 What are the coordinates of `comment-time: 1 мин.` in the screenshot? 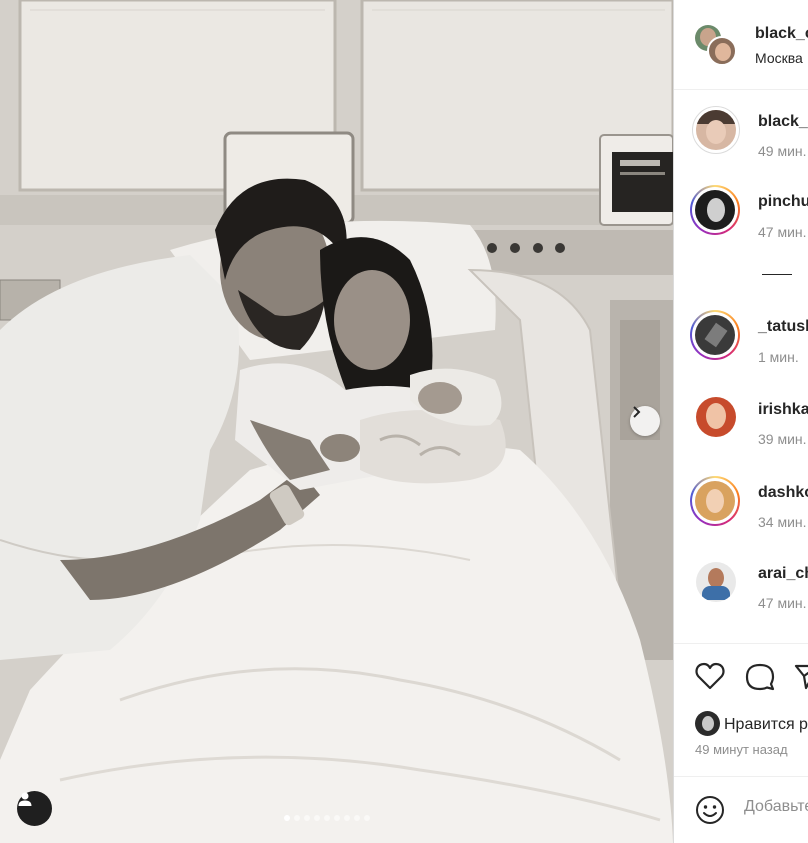 It's located at (778, 357).